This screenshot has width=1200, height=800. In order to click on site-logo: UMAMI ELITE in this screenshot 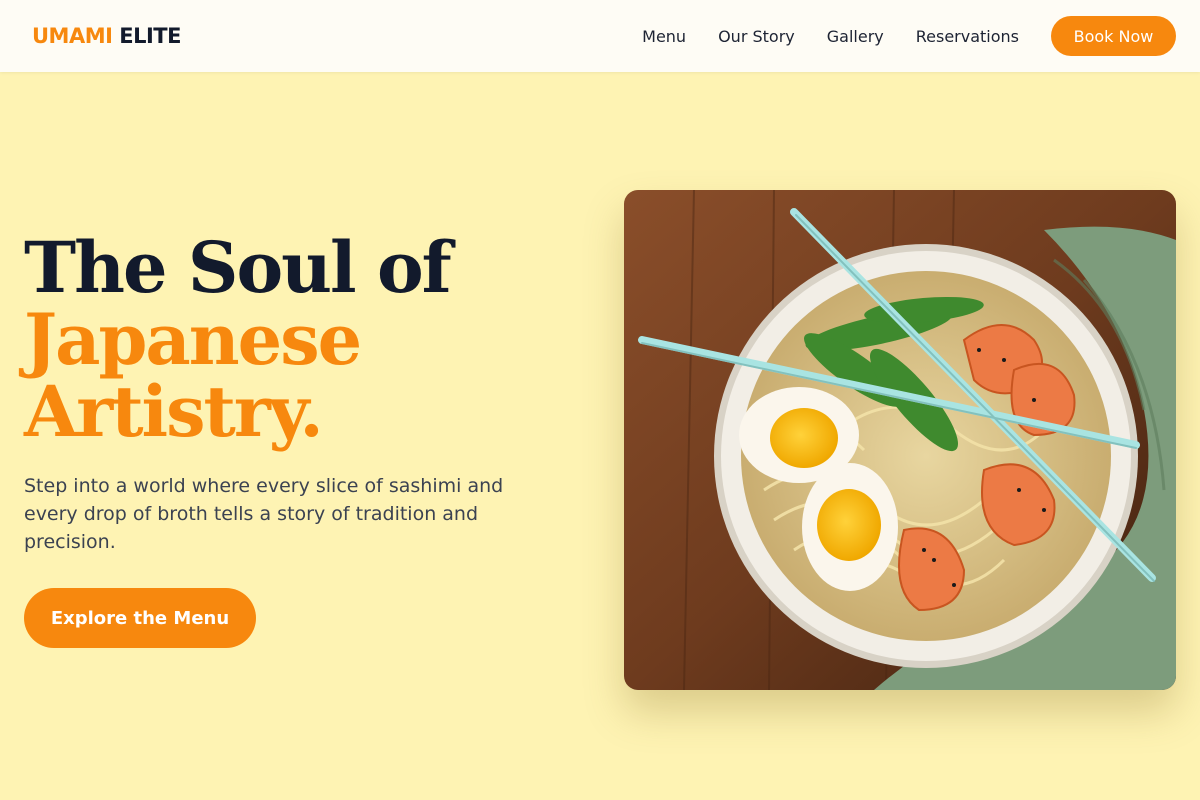, I will do `click(106, 36)`.